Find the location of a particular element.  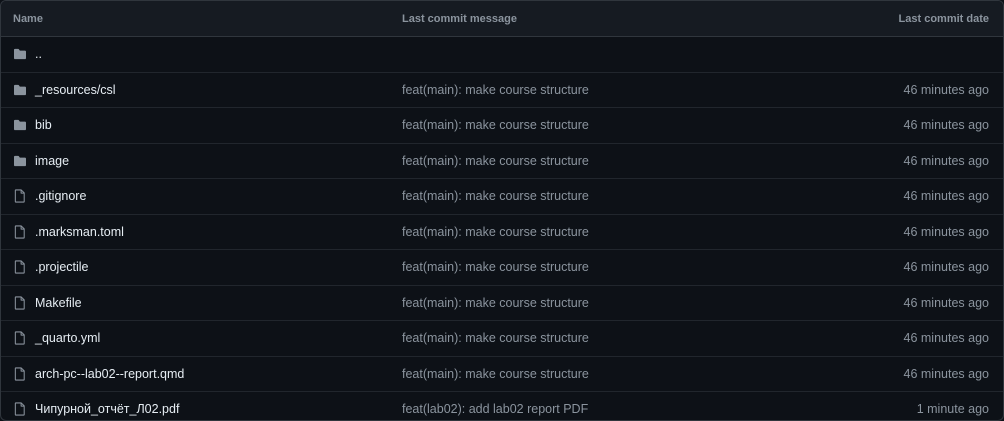

commit-message-link: feat(lab02): add lab02 report PDF is located at coordinates (602, 409).